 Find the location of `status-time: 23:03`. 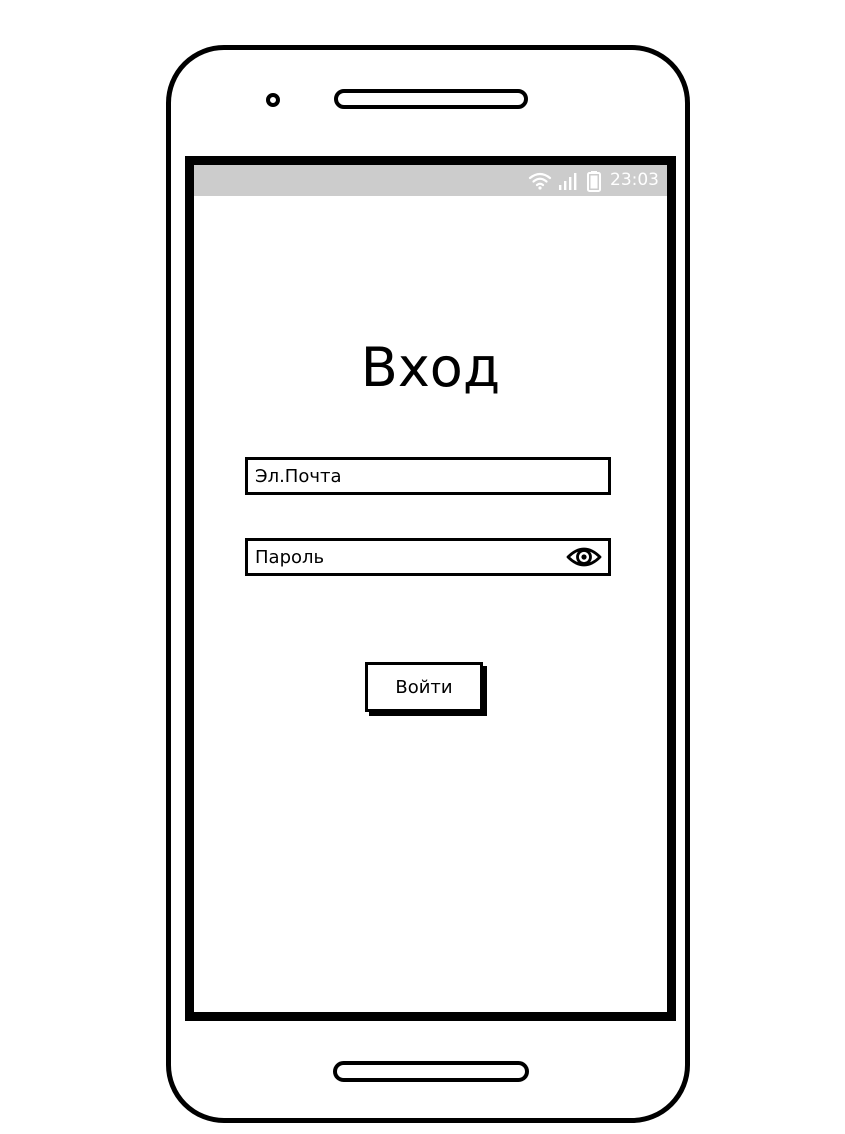

status-time: 23:03 is located at coordinates (634, 180).